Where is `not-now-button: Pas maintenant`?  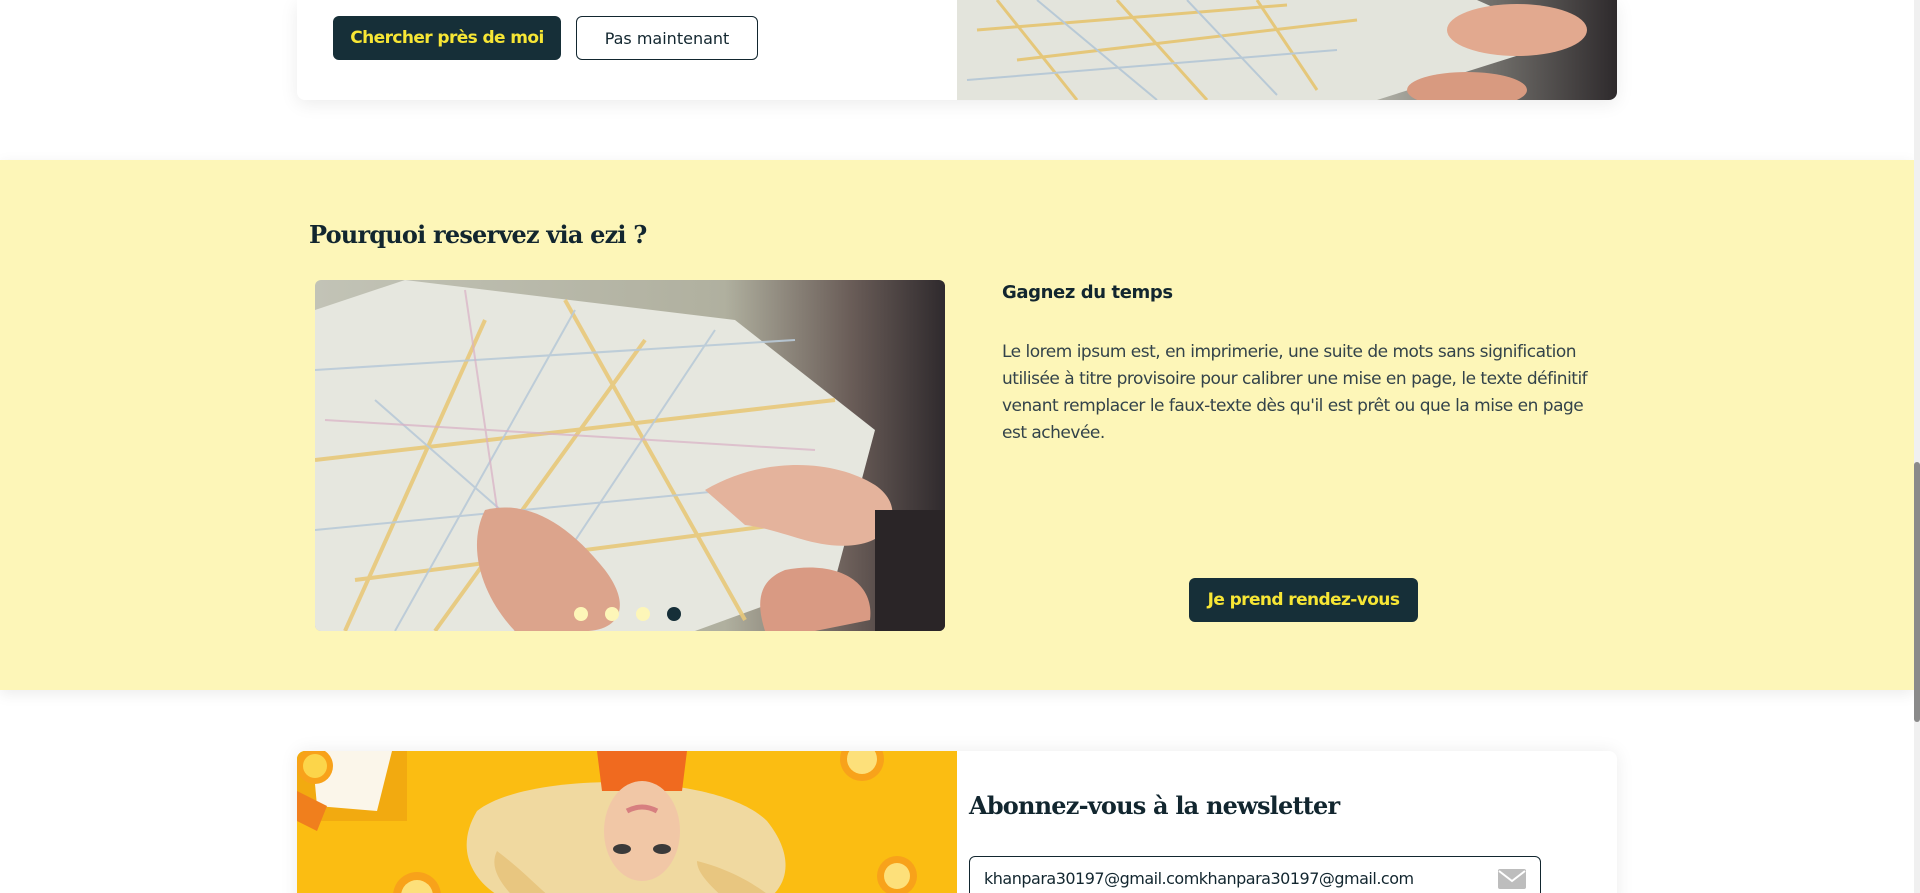 not-now-button: Pas maintenant is located at coordinates (667, 38).